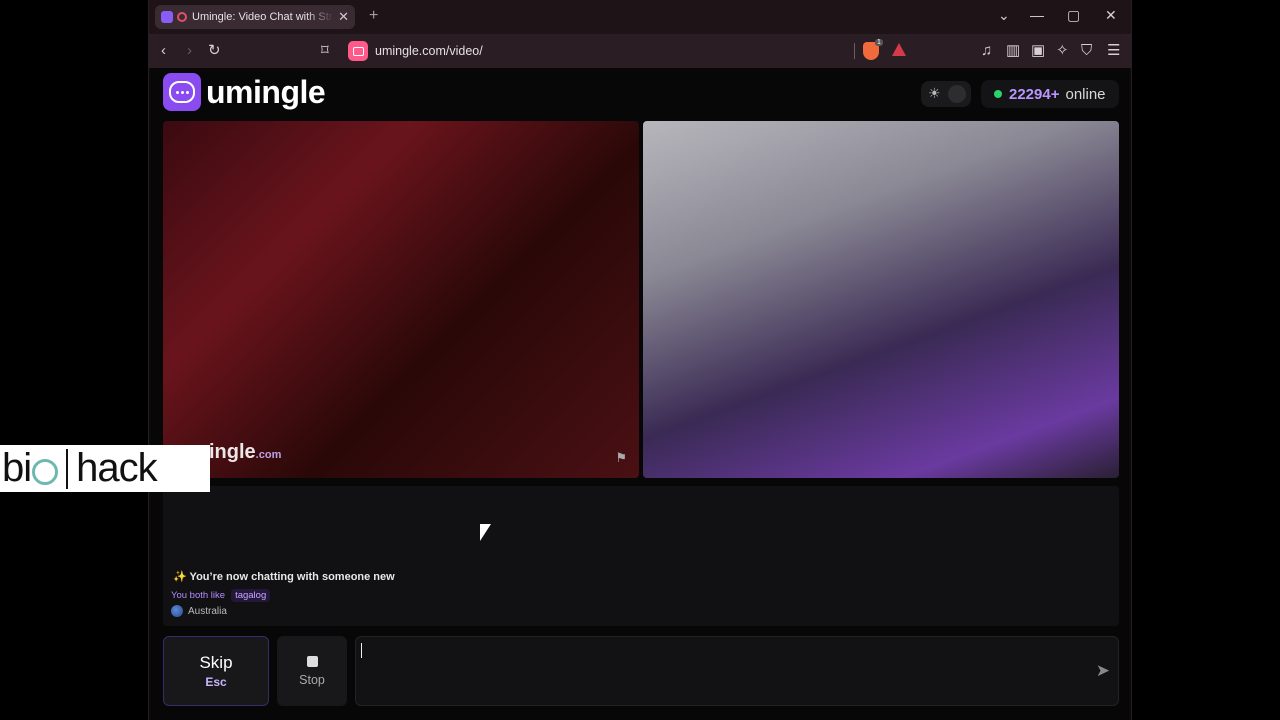 The height and width of the screenshot is (720, 1280). I want to click on skip-button: Skip Esc, so click(216, 671).